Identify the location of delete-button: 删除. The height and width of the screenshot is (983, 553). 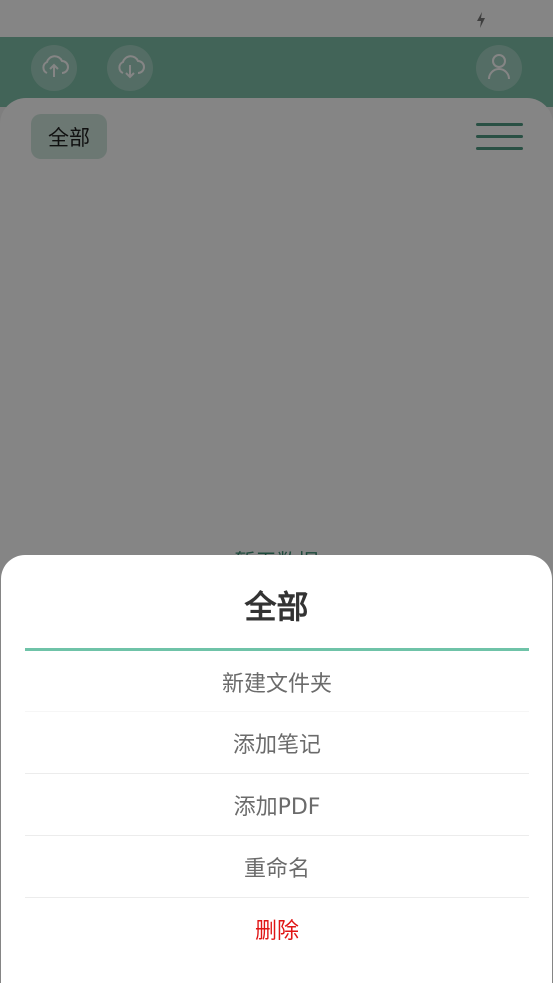
(277, 929).